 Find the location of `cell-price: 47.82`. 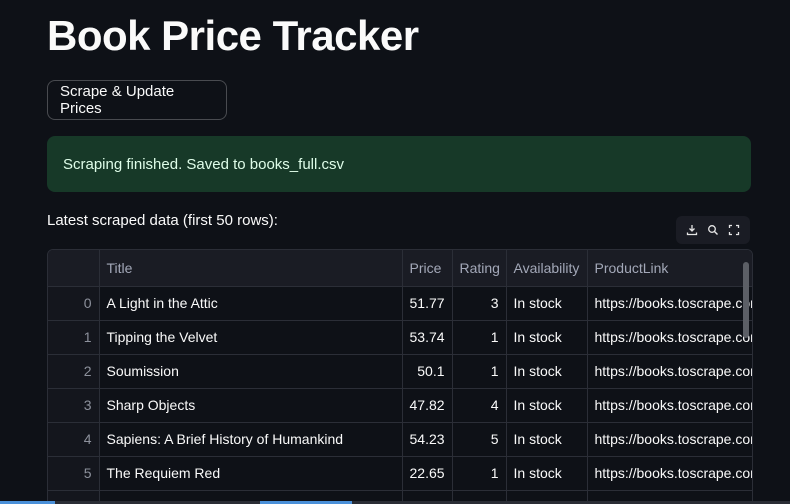

cell-price: 47.82 is located at coordinates (427, 405).